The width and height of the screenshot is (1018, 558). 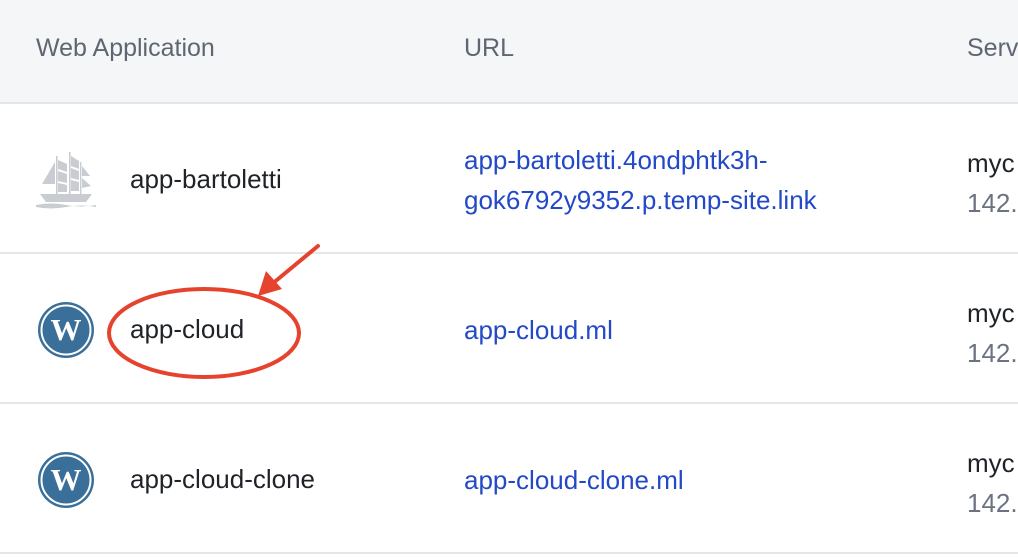 What do you see at coordinates (206, 179) in the screenshot?
I see `app-name: app-bartoletti` at bounding box center [206, 179].